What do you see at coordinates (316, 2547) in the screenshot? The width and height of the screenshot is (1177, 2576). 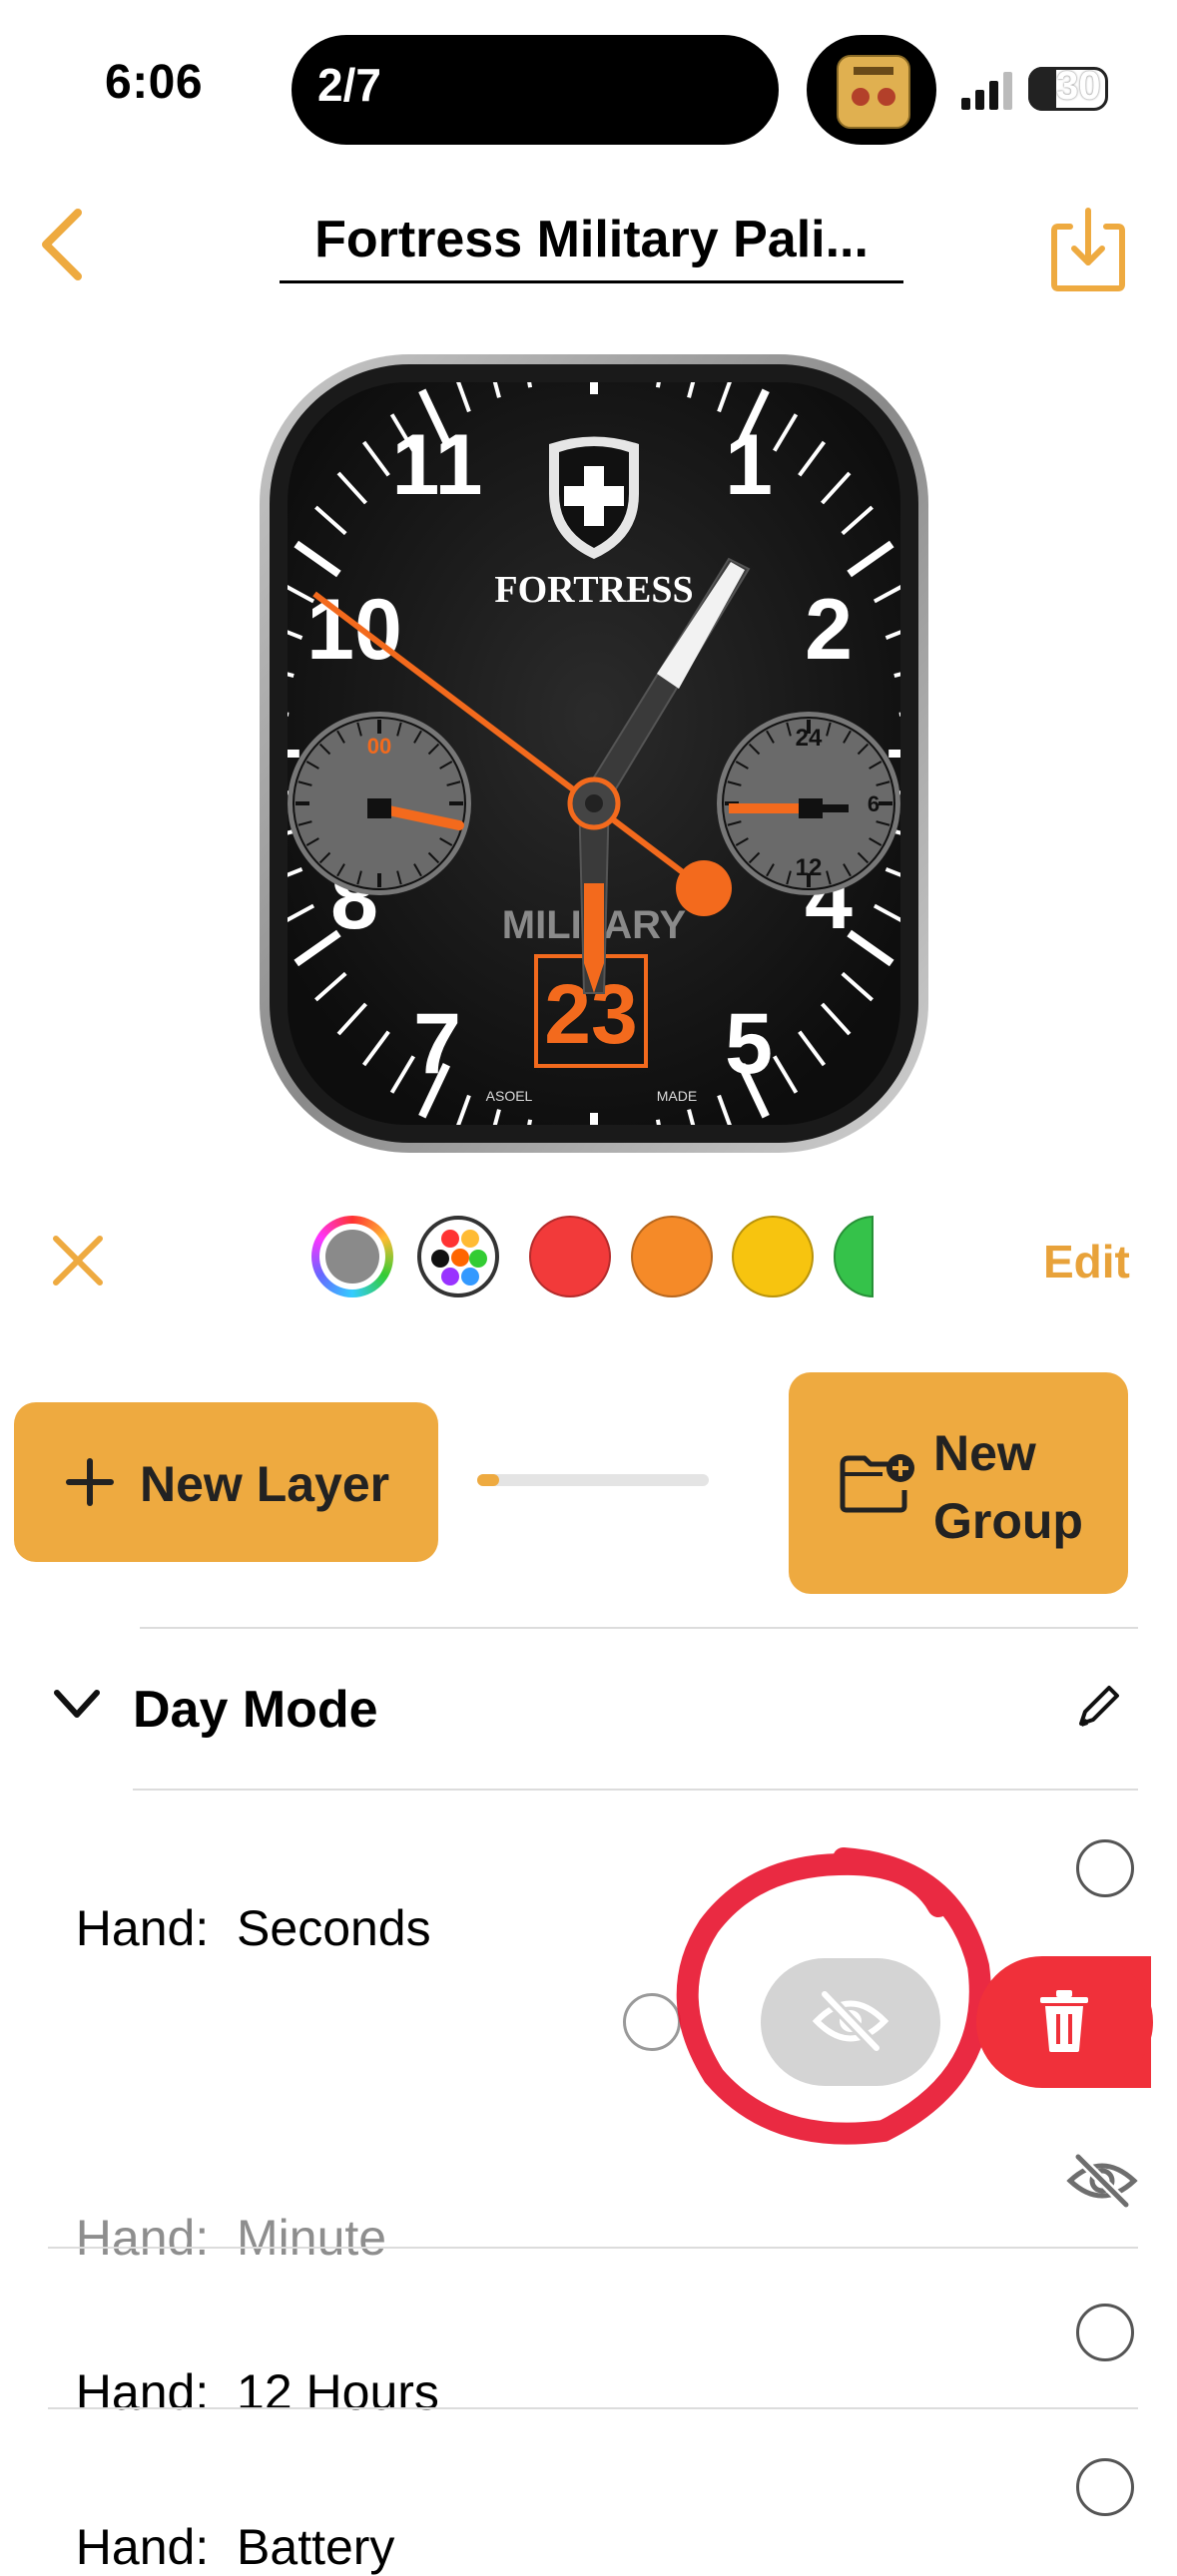 I see `layer-name: Battery` at bounding box center [316, 2547].